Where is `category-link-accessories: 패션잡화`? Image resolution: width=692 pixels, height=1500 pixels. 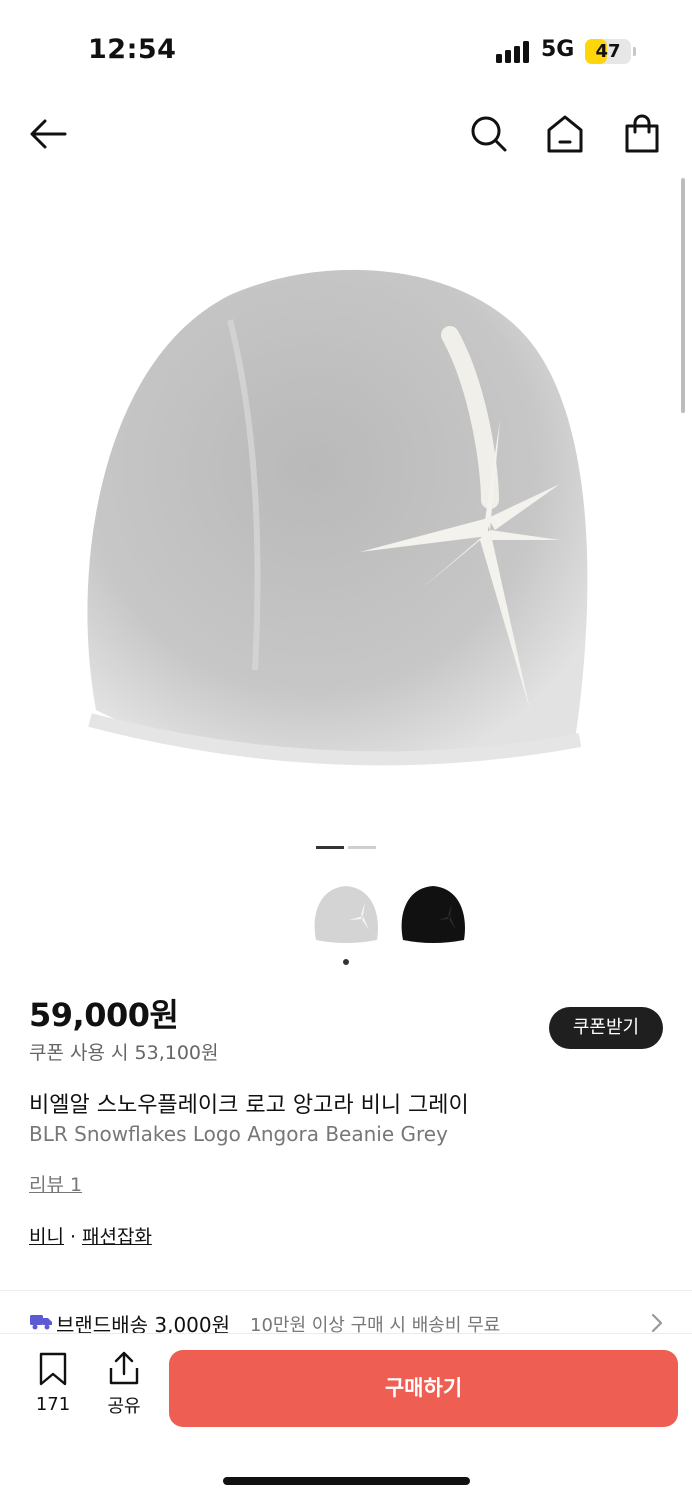 category-link-accessories: 패션잡화 is located at coordinates (117, 1237).